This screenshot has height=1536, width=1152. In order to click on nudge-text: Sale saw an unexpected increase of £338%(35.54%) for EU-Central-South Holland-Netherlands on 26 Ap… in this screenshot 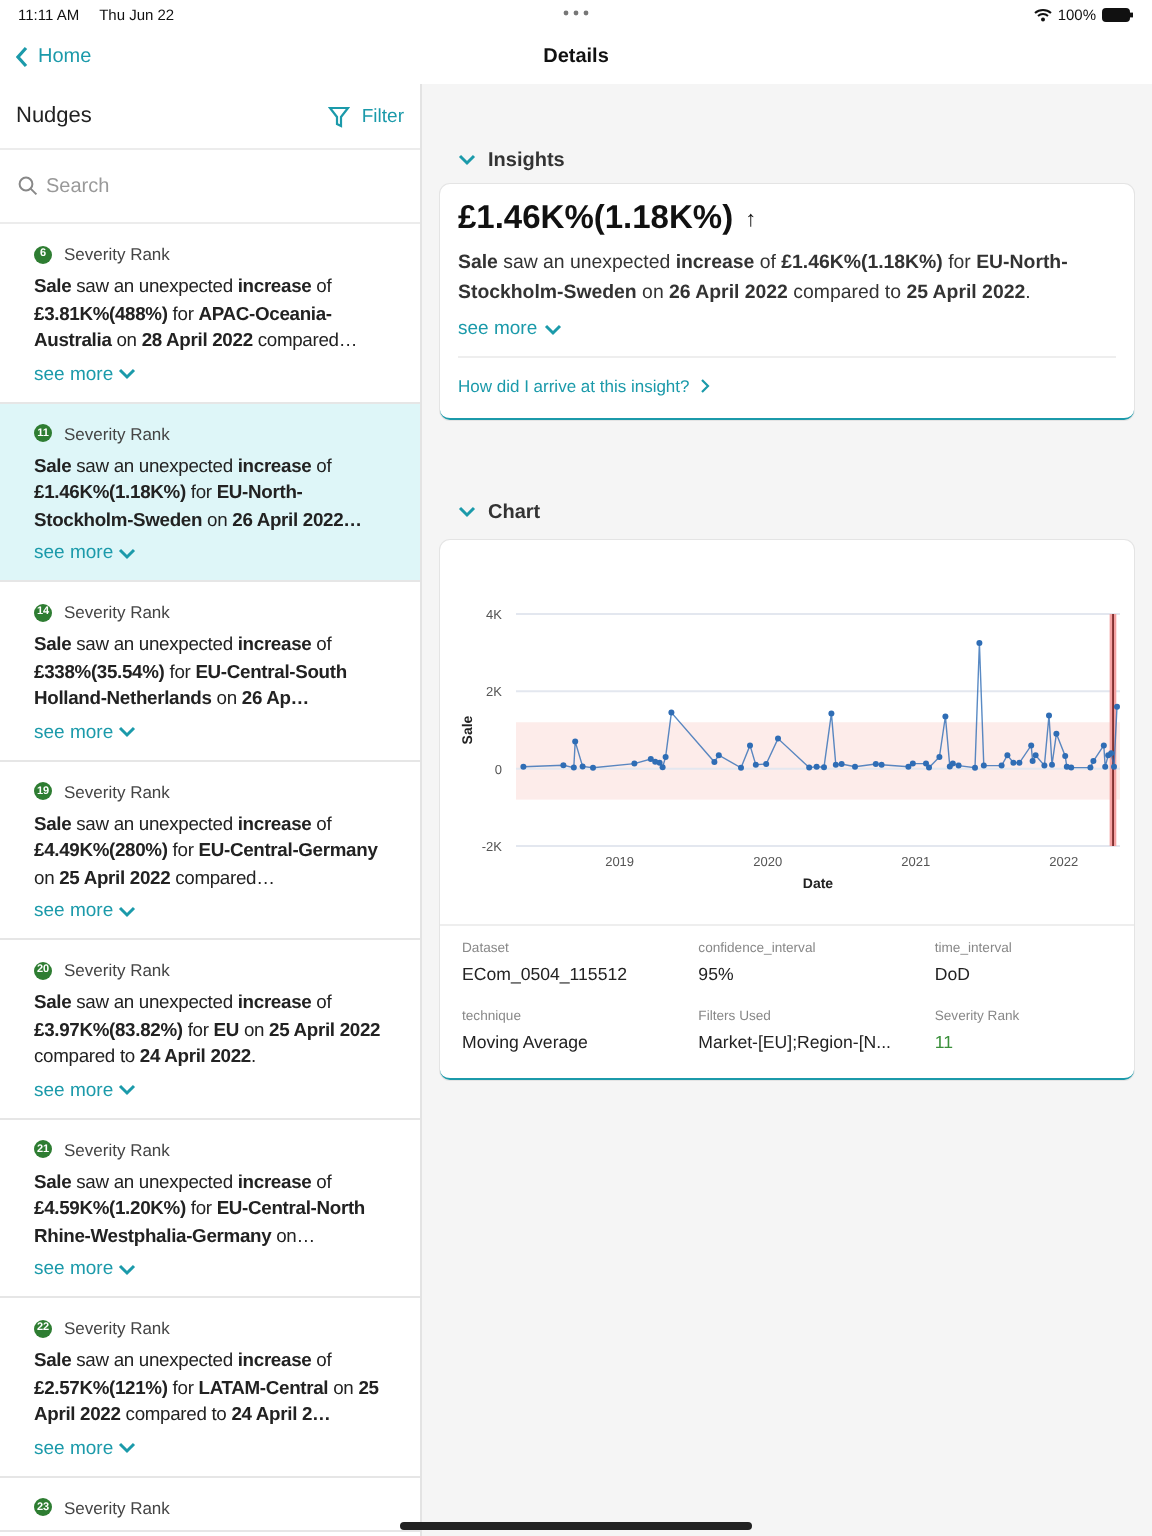, I will do `click(191, 670)`.